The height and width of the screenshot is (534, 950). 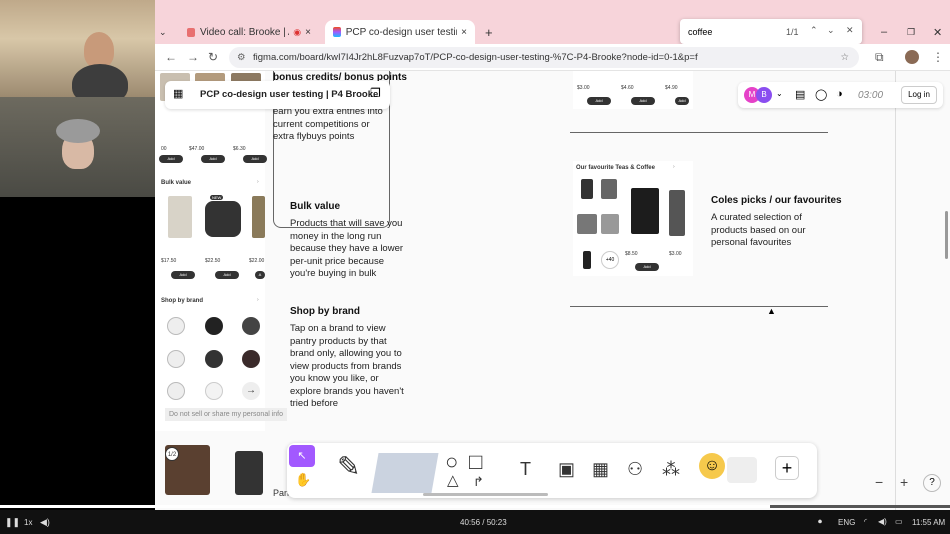 What do you see at coordinates (28, 522) in the screenshot?
I see `speed-button: 1x` at bounding box center [28, 522].